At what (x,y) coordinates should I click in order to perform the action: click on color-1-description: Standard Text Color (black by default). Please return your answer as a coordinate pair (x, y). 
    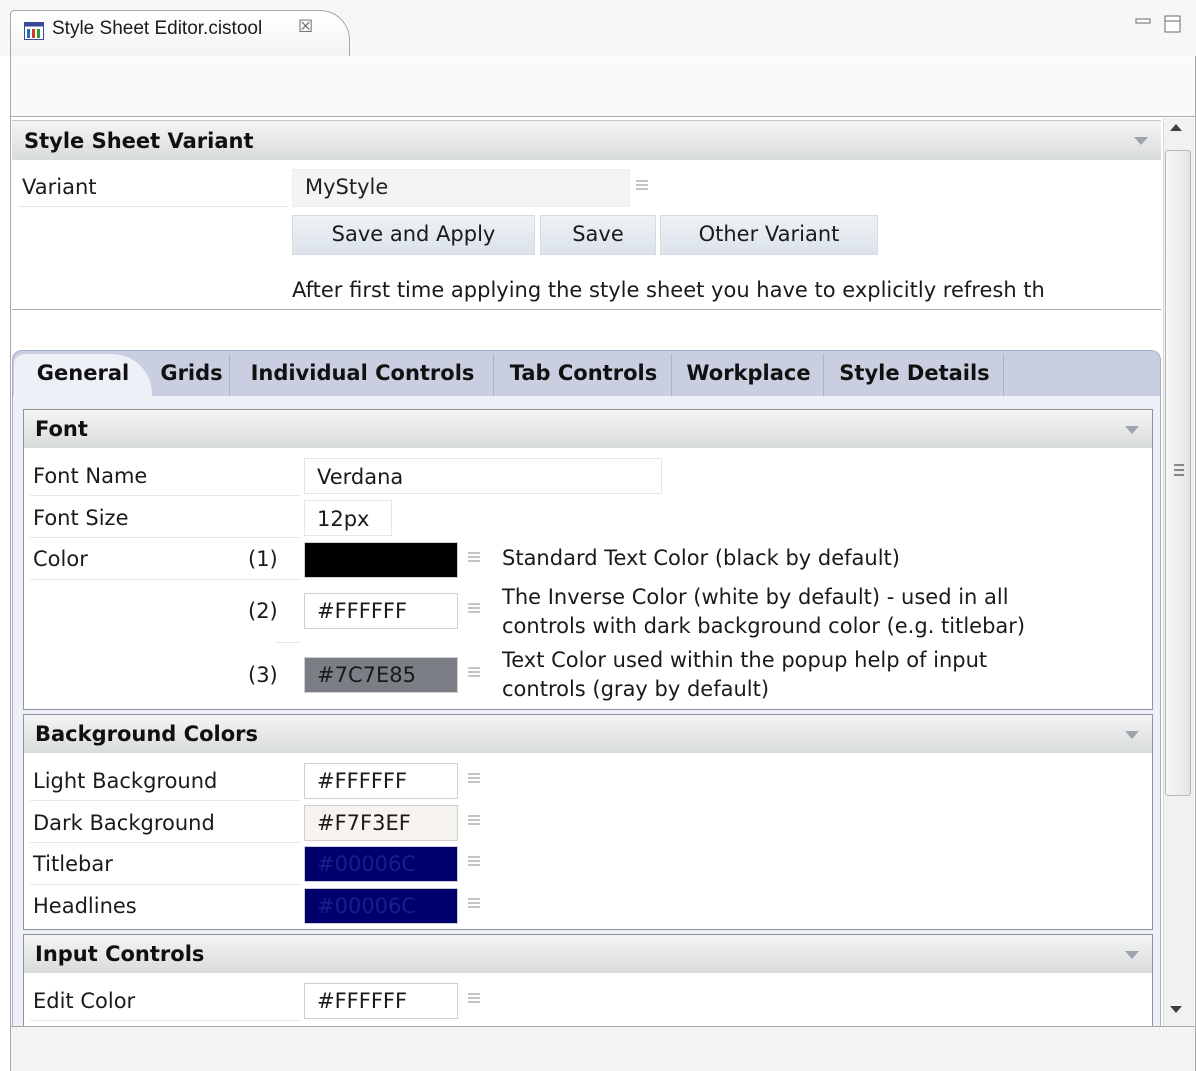
    Looking at the image, I should click on (701, 558).